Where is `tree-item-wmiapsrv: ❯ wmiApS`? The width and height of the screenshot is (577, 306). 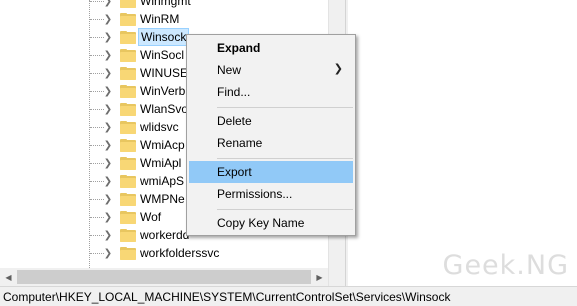 tree-item-wmiapsrv: ❯ wmiApS is located at coordinates (144, 181).